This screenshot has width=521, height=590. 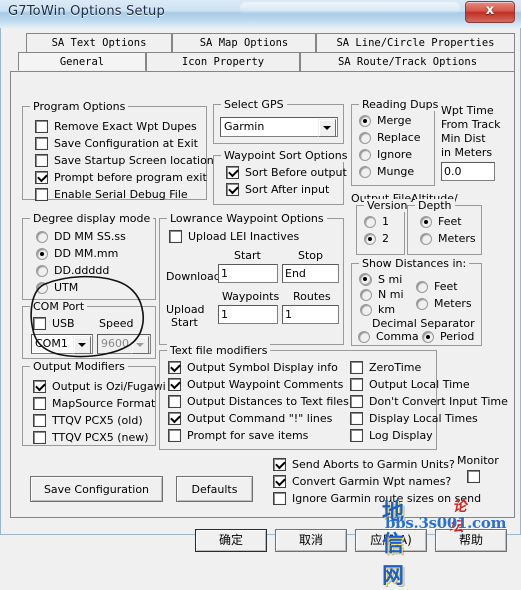 I want to click on label-ignore: Ignore, so click(x=394, y=154).